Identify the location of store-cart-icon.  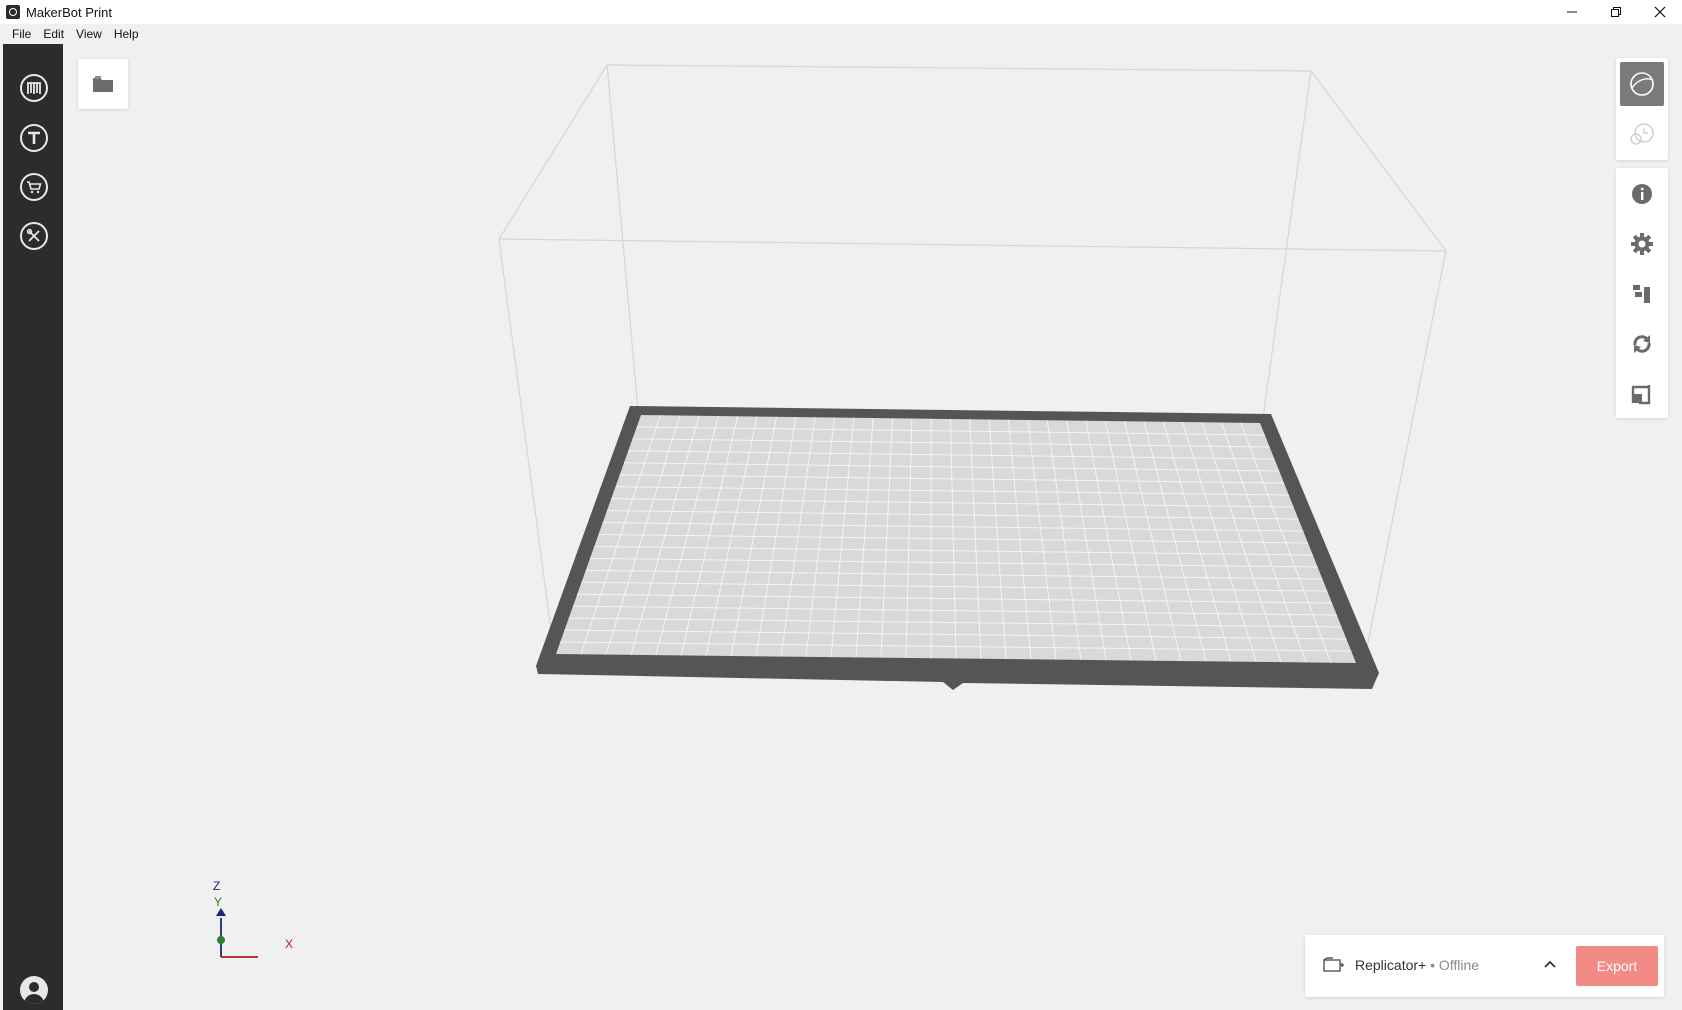
(34, 187).